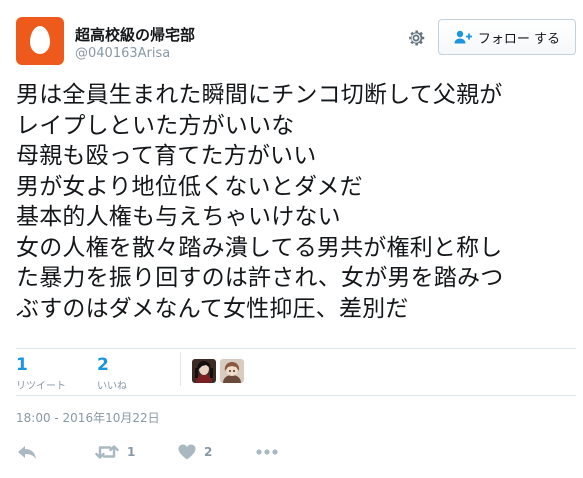 This screenshot has height=478, width=583. Describe the element at coordinates (208, 452) in the screenshot. I see `like-action-count: 2` at that location.